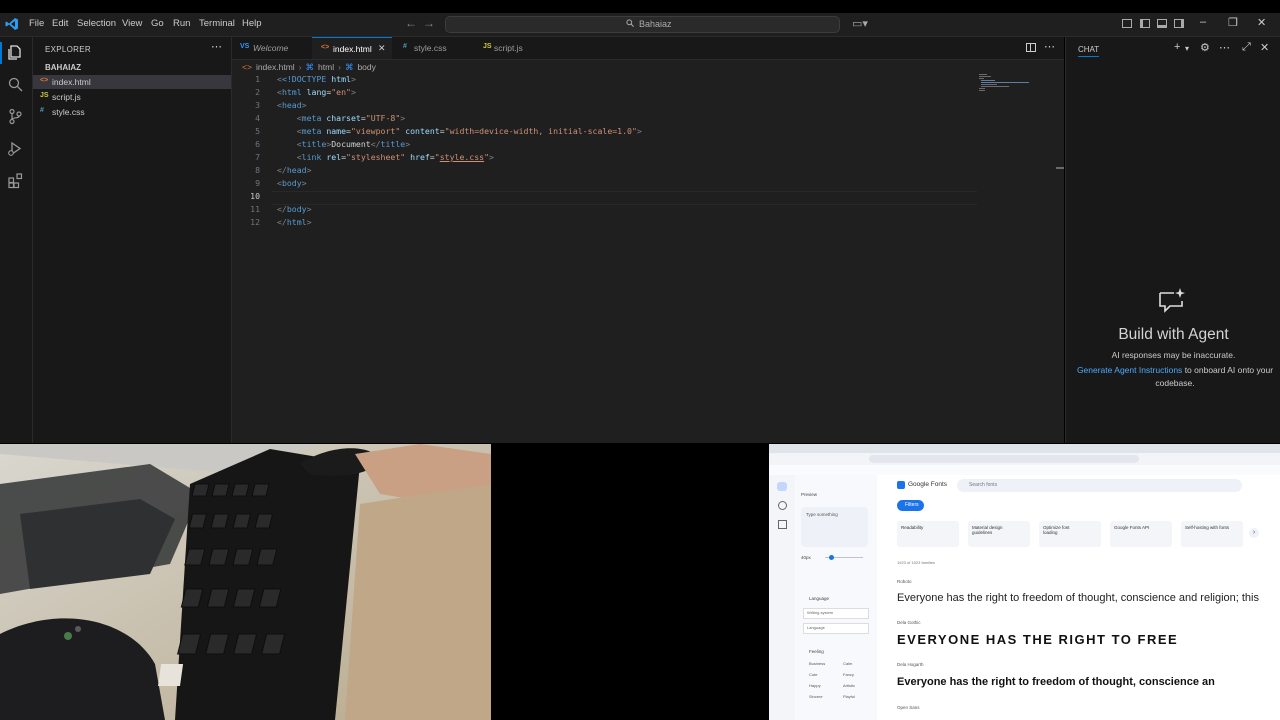 Image resolution: width=1280 pixels, height=720 pixels. Describe the element at coordinates (1187, 48) in the screenshot. I see `chevron-down-icon: ▾` at that location.